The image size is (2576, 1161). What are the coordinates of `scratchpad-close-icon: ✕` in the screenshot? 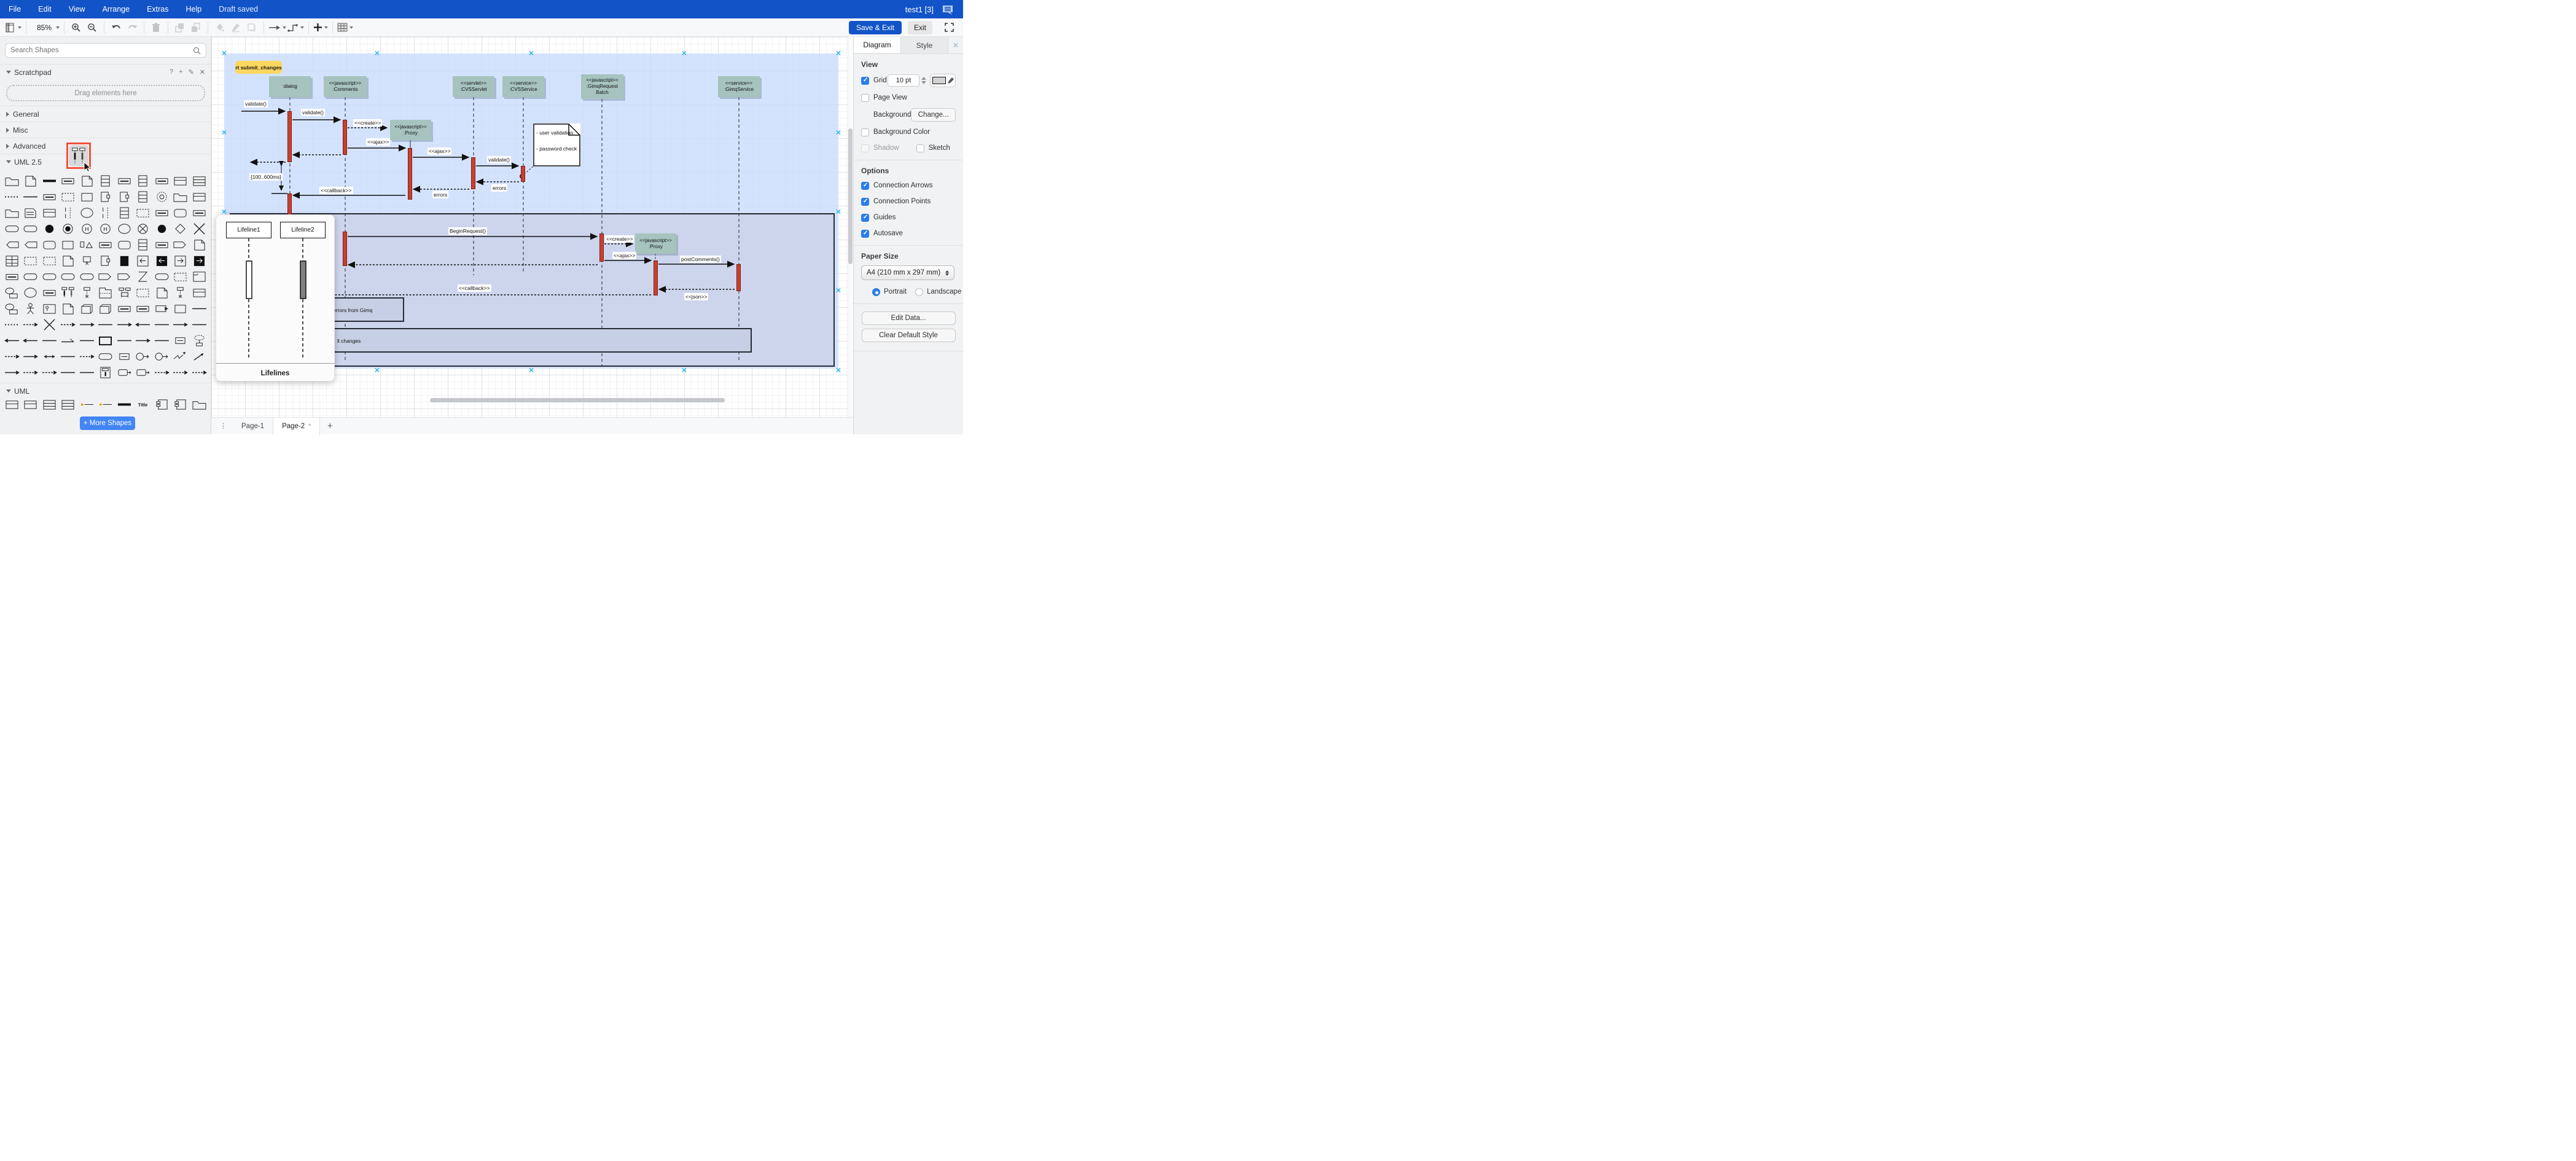 It's located at (202, 72).